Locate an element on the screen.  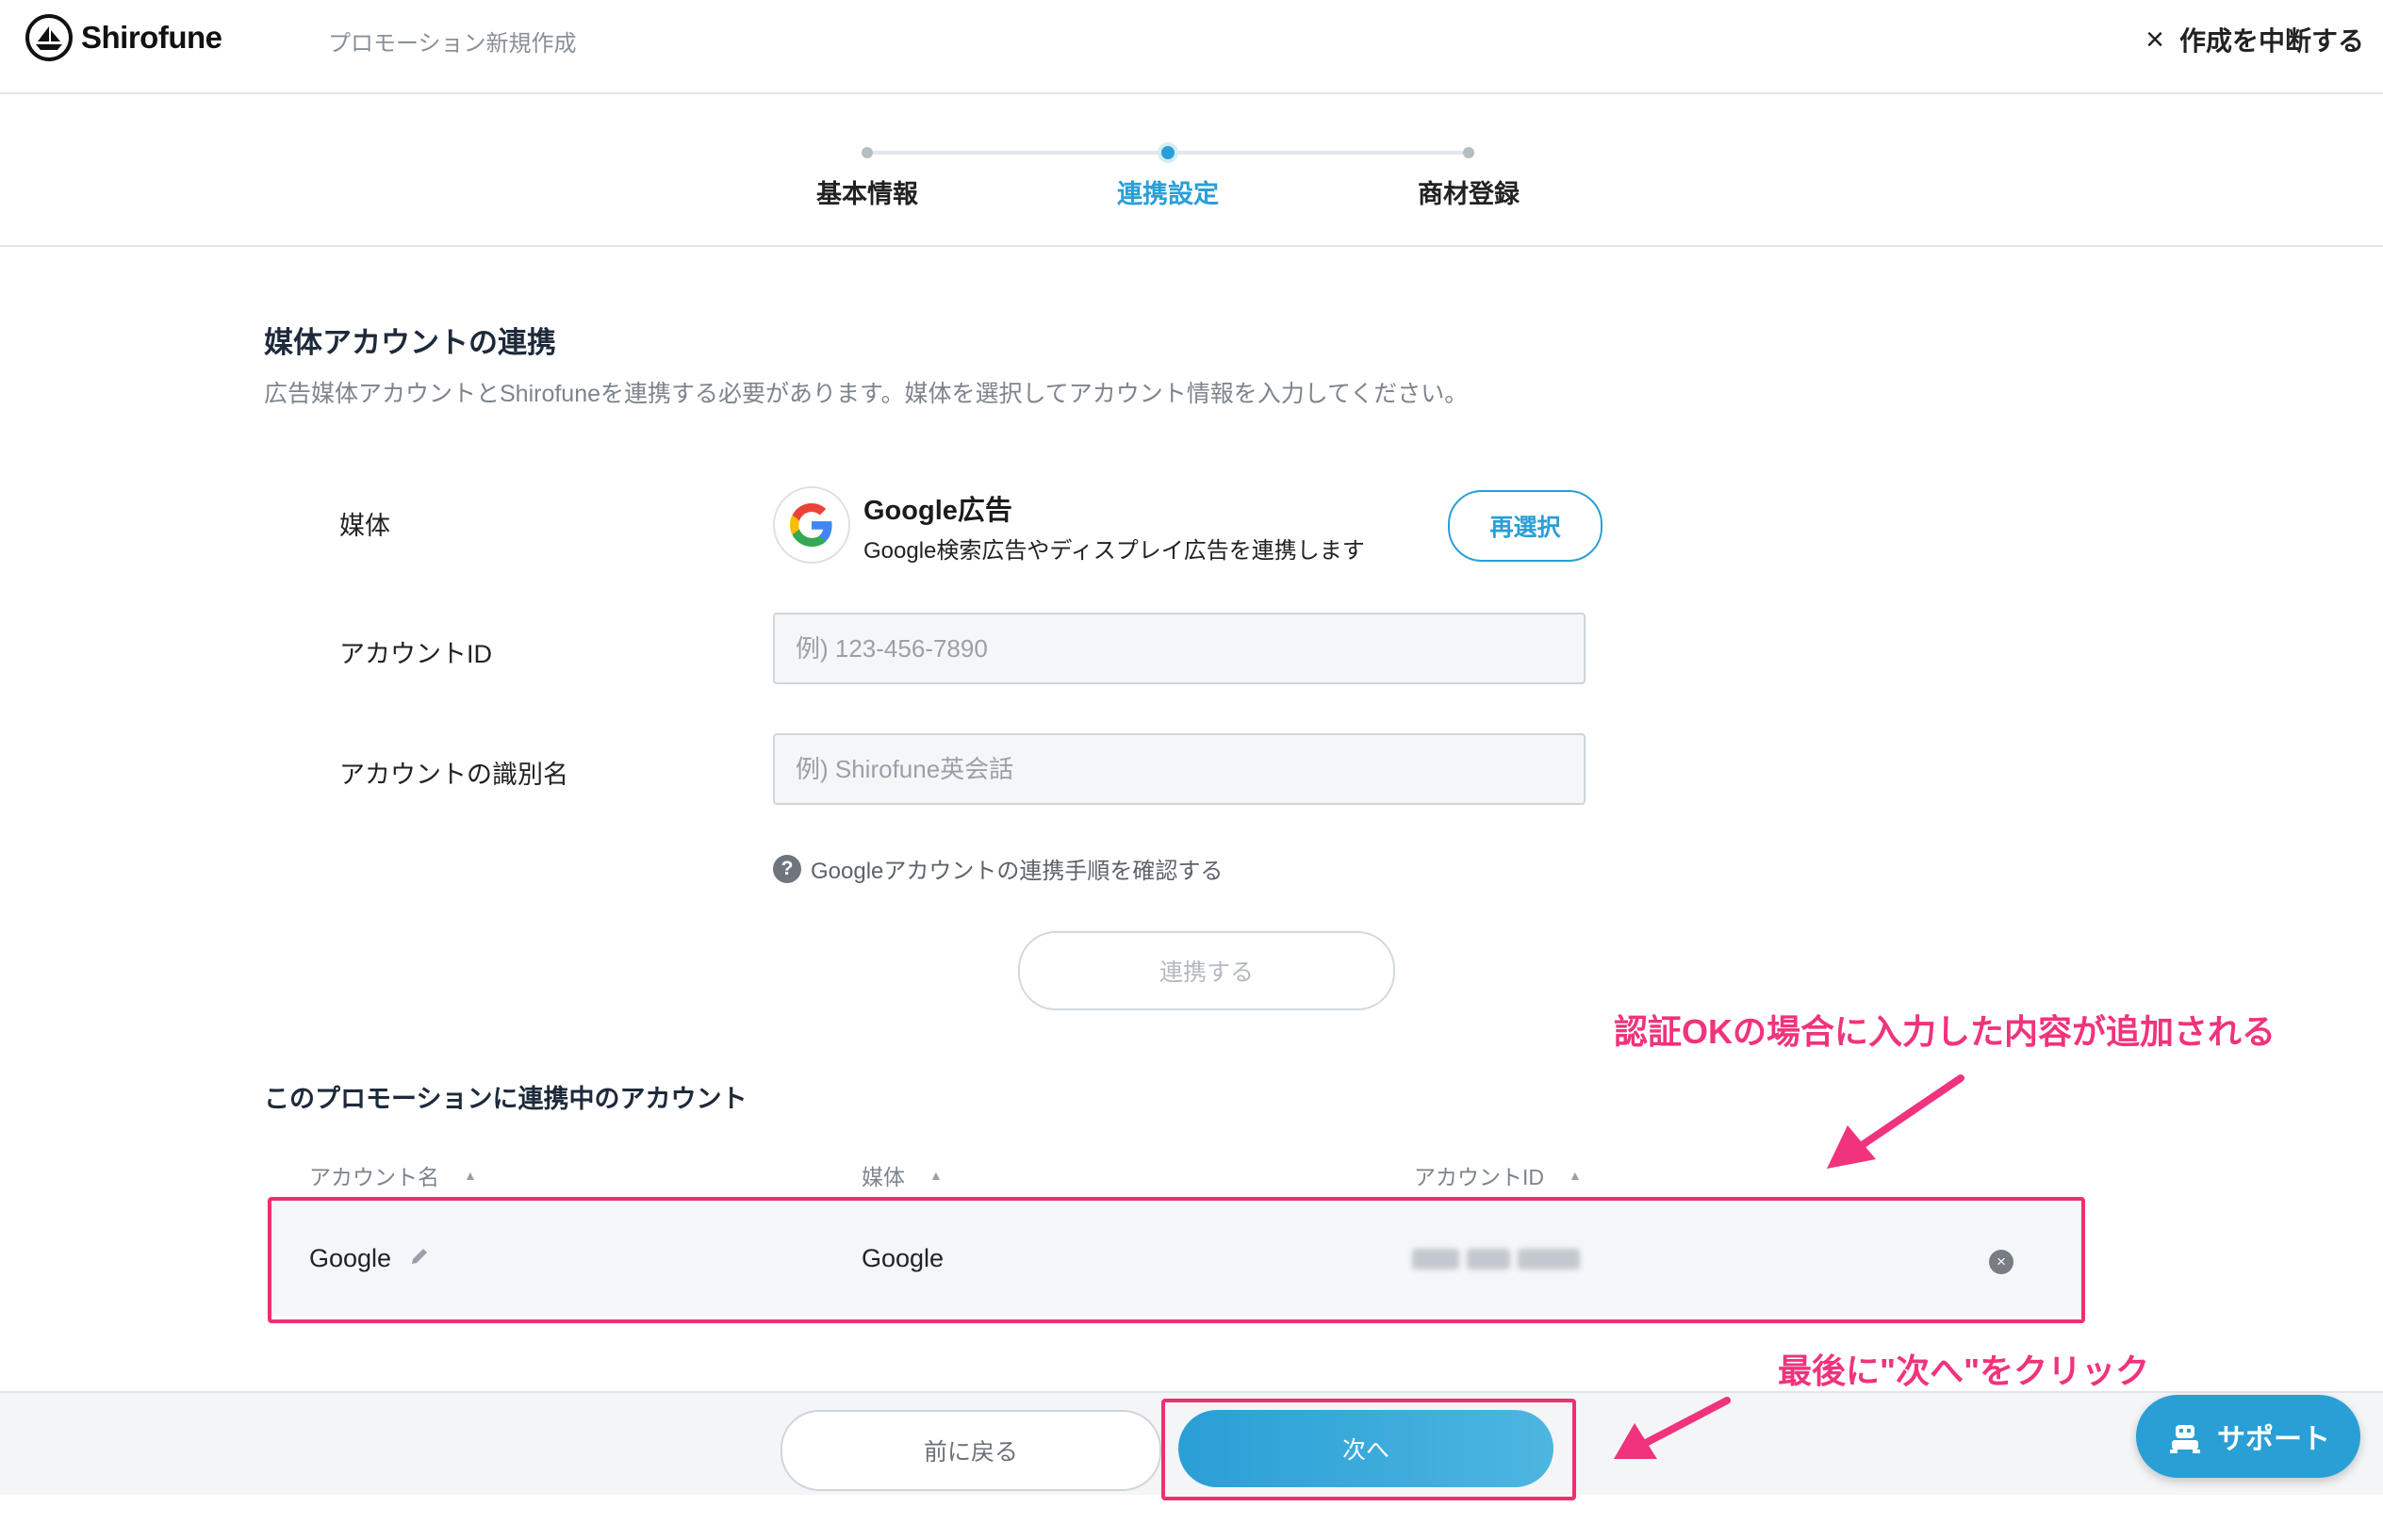
progress-stepper is located at coordinates (1191, 170).